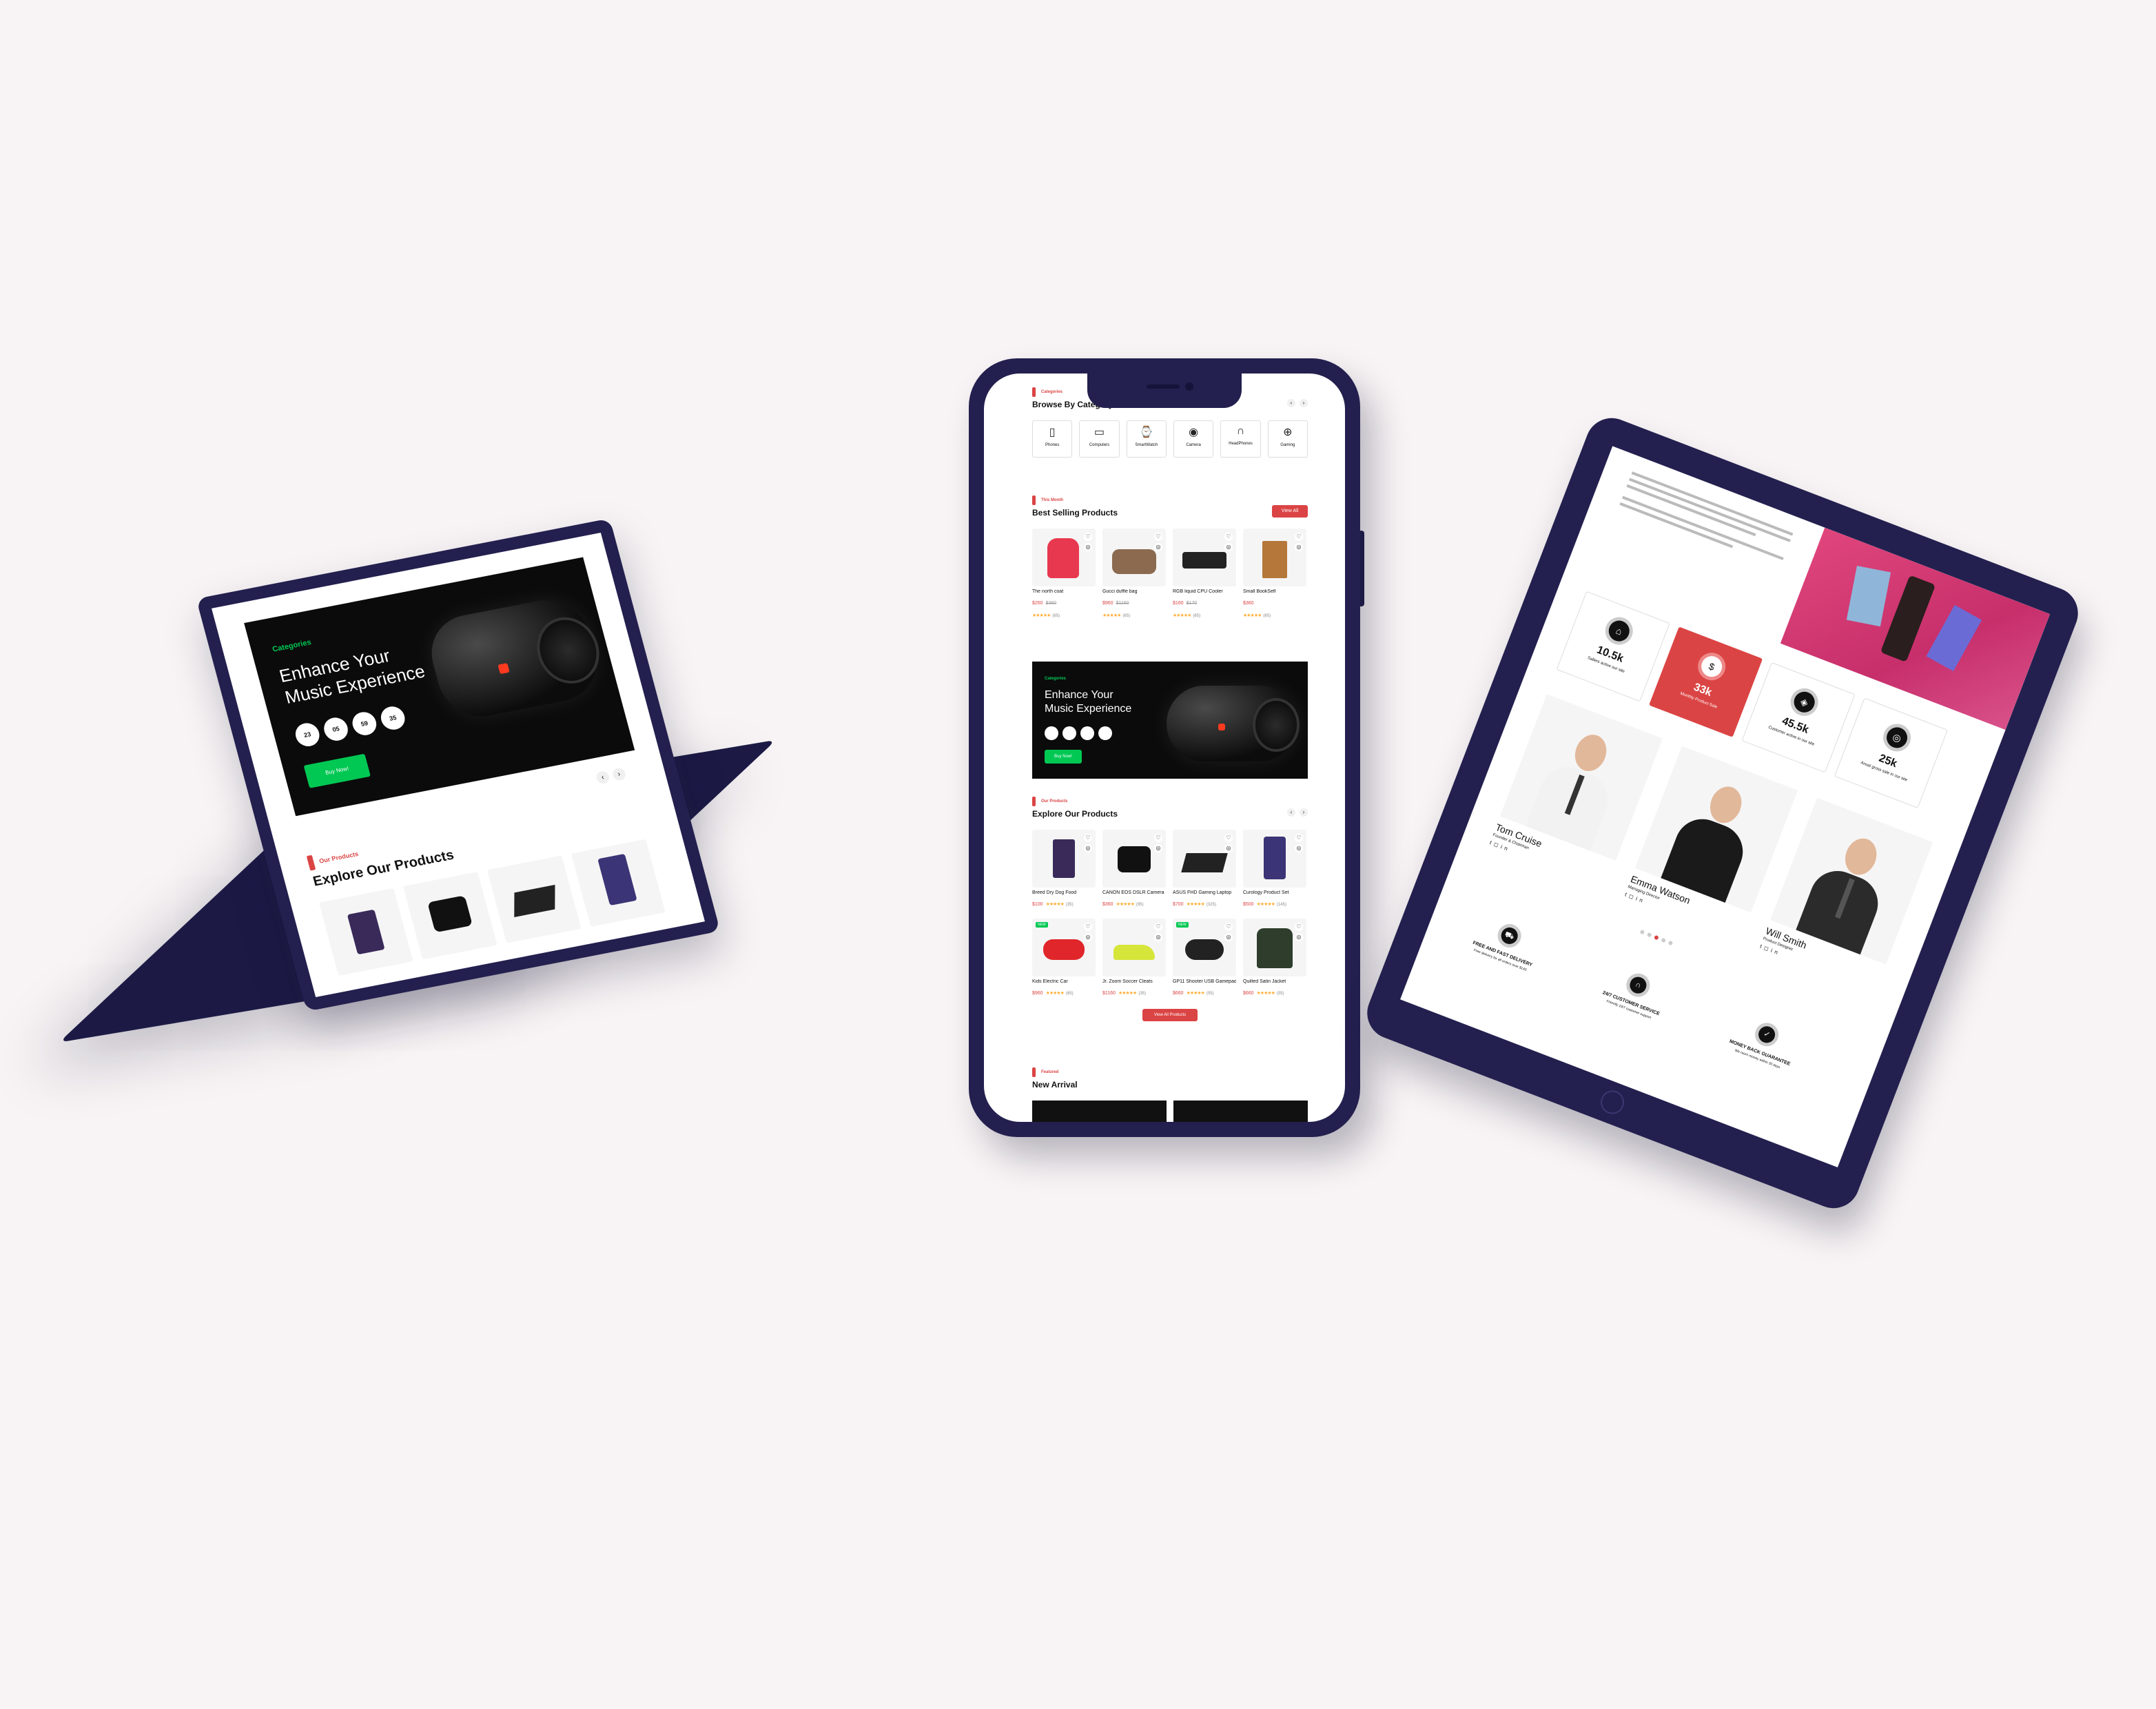 The width and height of the screenshot is (2156, 1709). Describe the element at coordinates (1193, 439) in the screenshot. I see `category-item: ◉ Camera` at that location.